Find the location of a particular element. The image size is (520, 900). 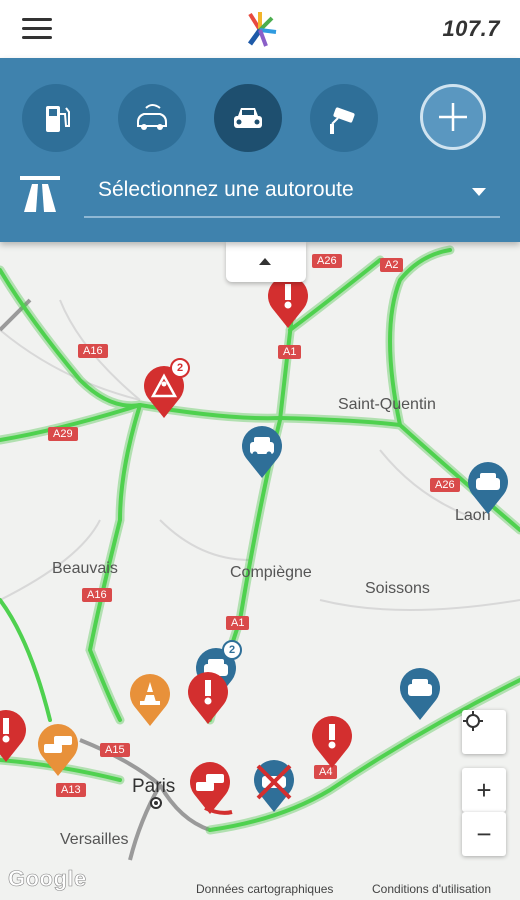

road-shield: A15 is located at coordinates (115, 750).